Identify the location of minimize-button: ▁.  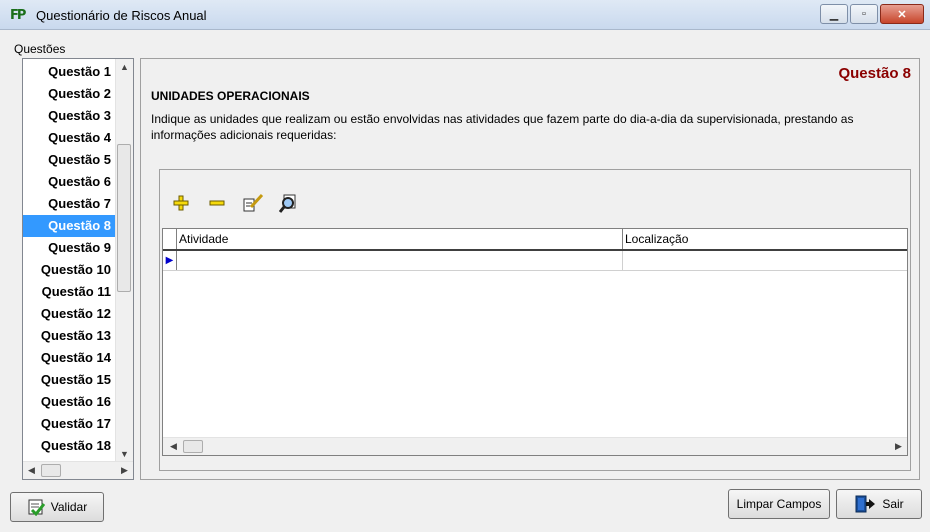
(834, 14).